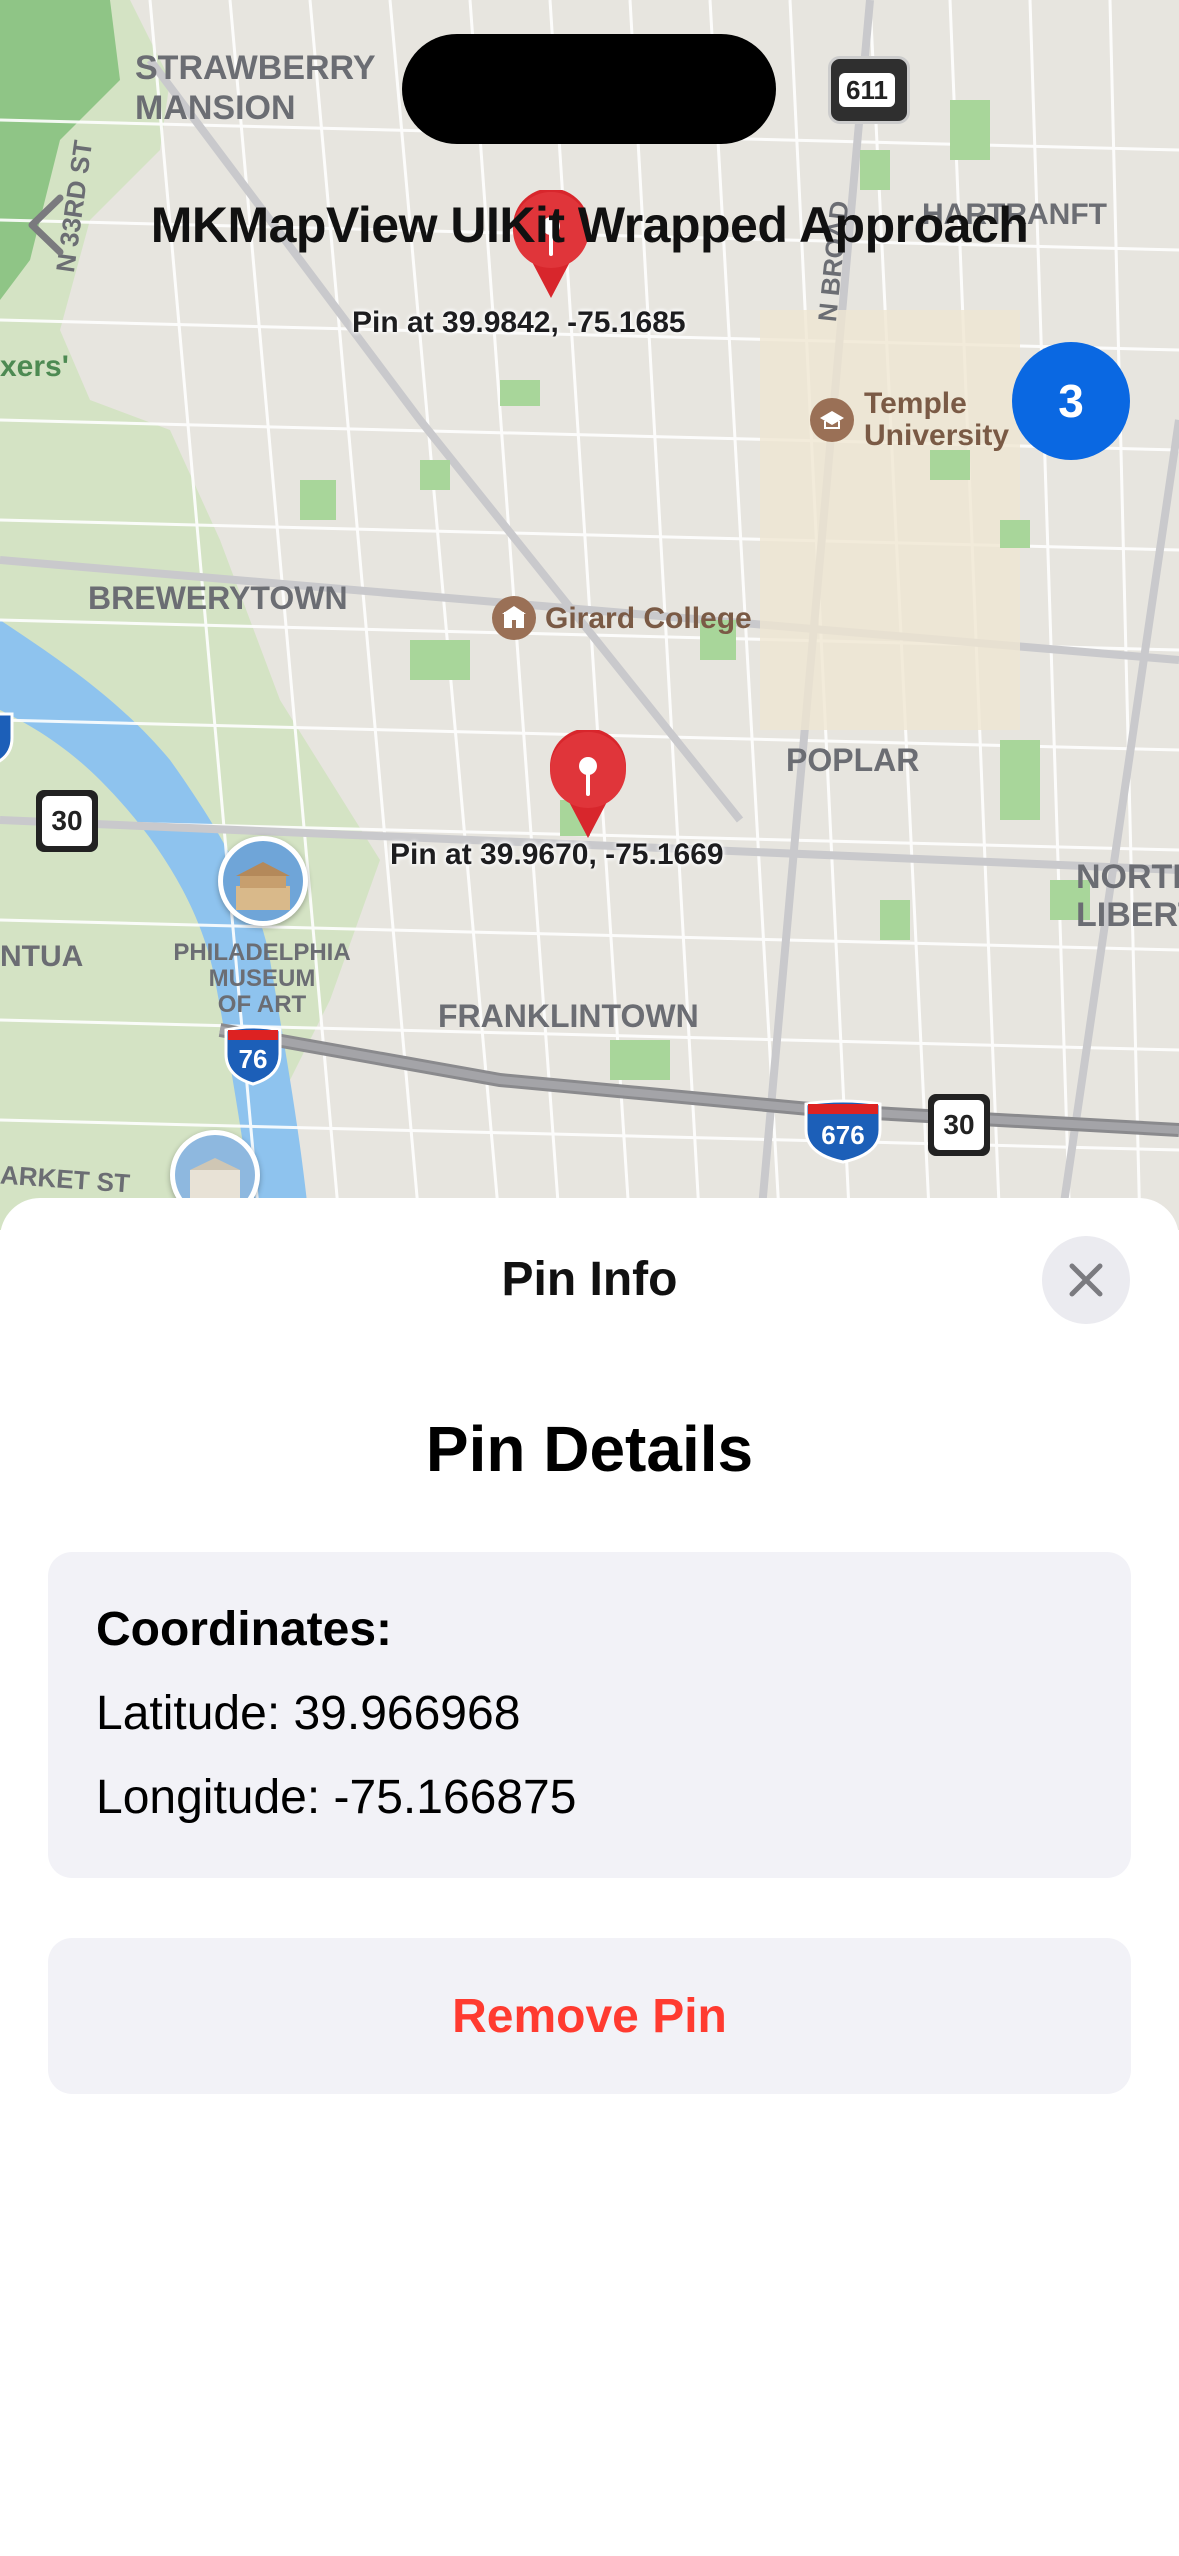 The height and width of the screenshot is (2556, 1179). Describe the element at coordinates (589, 2016) in the screenshot. I see `remove-pin-button: Remove Pin` at that location.